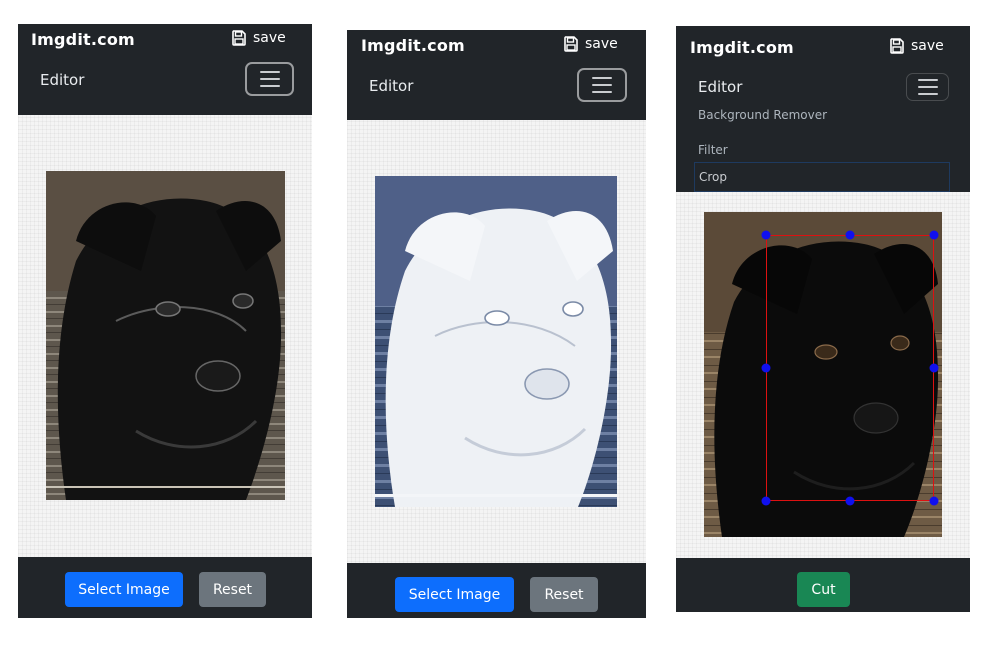 Image resolution: width=983 pixels, height=659 pixels. What do you see at coordinates (850, 235) in the screenshot?
I see `crop-handle-top-center` at bounding box center [850, 235].